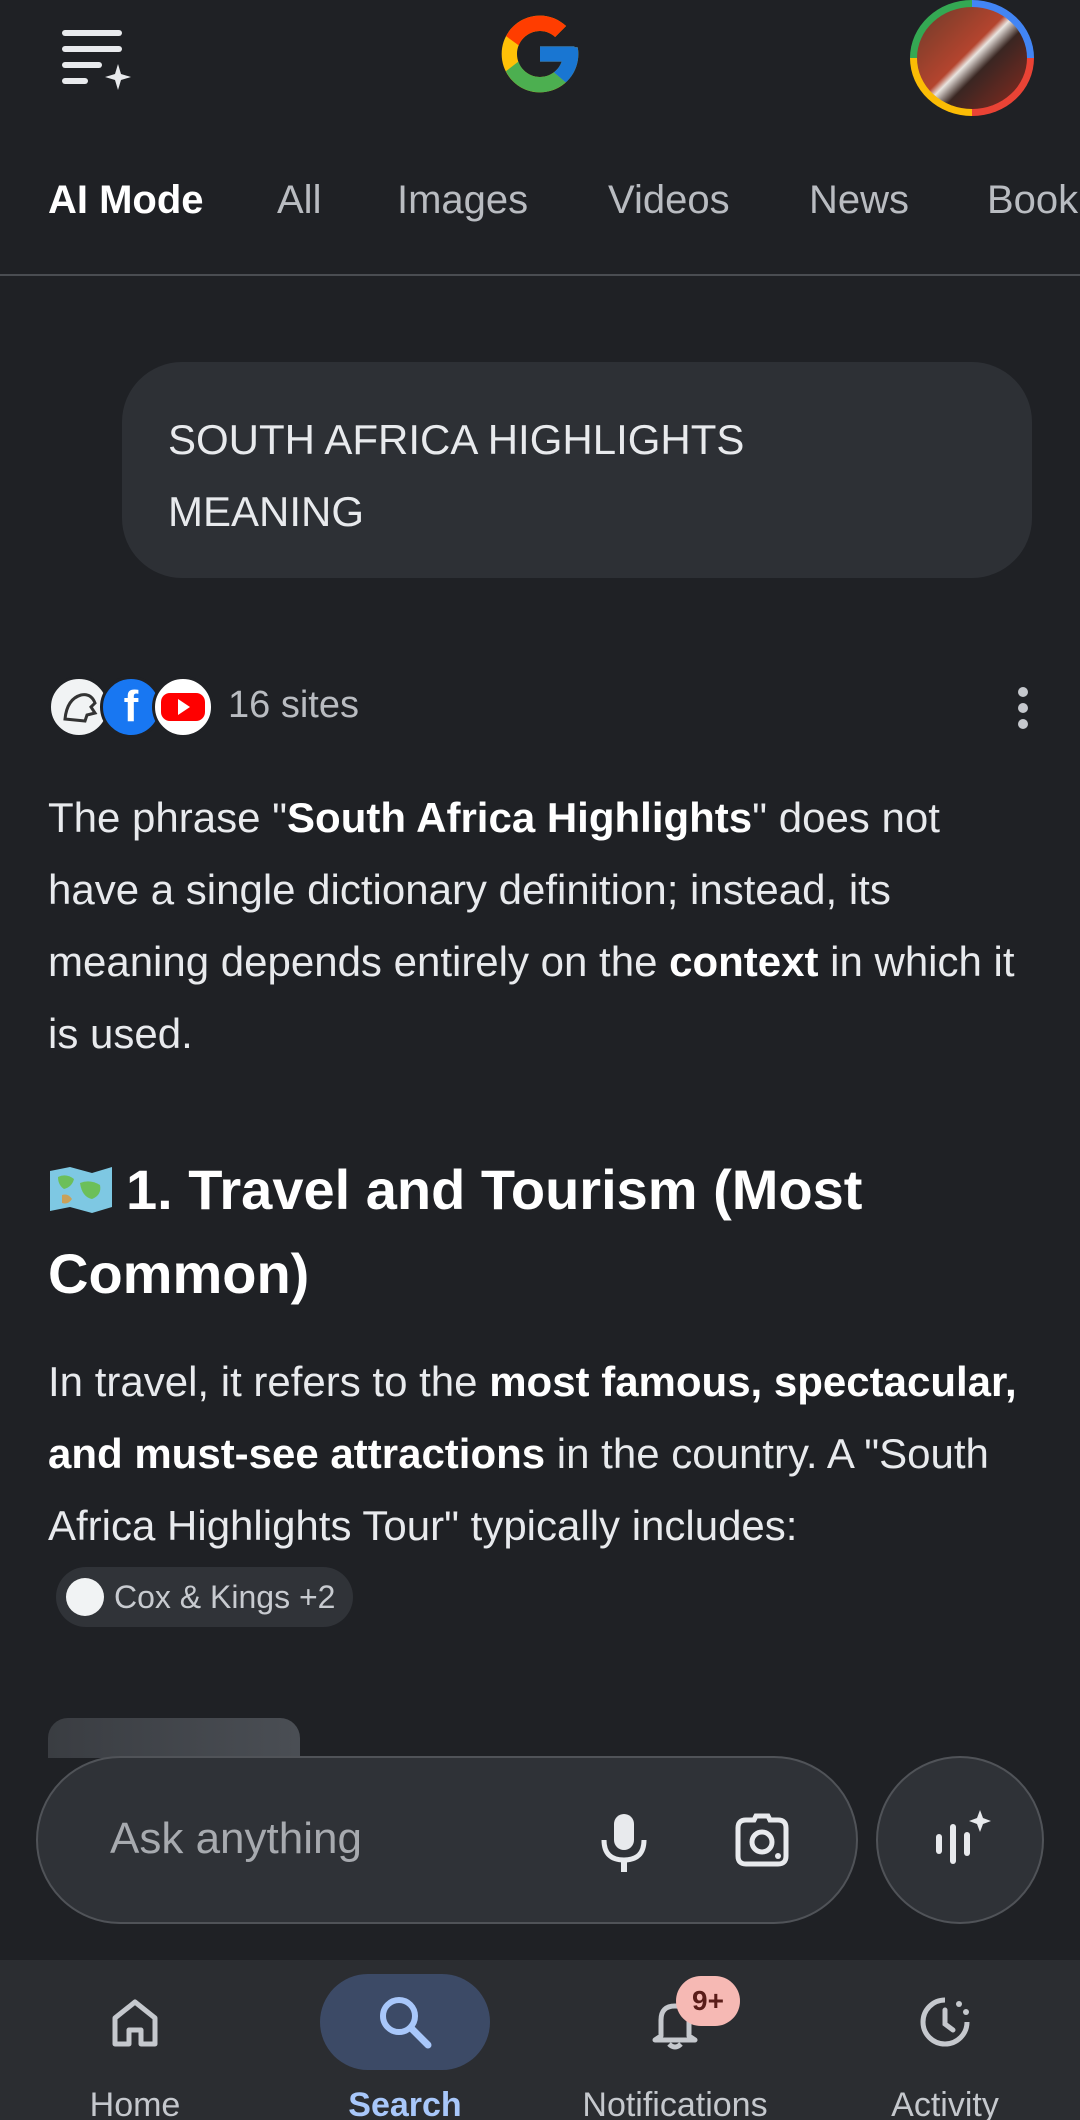 The image size is (1080, 2120). I want to click on search-tabs: AI Mode All Images Videos News Book, so click(540, 218).